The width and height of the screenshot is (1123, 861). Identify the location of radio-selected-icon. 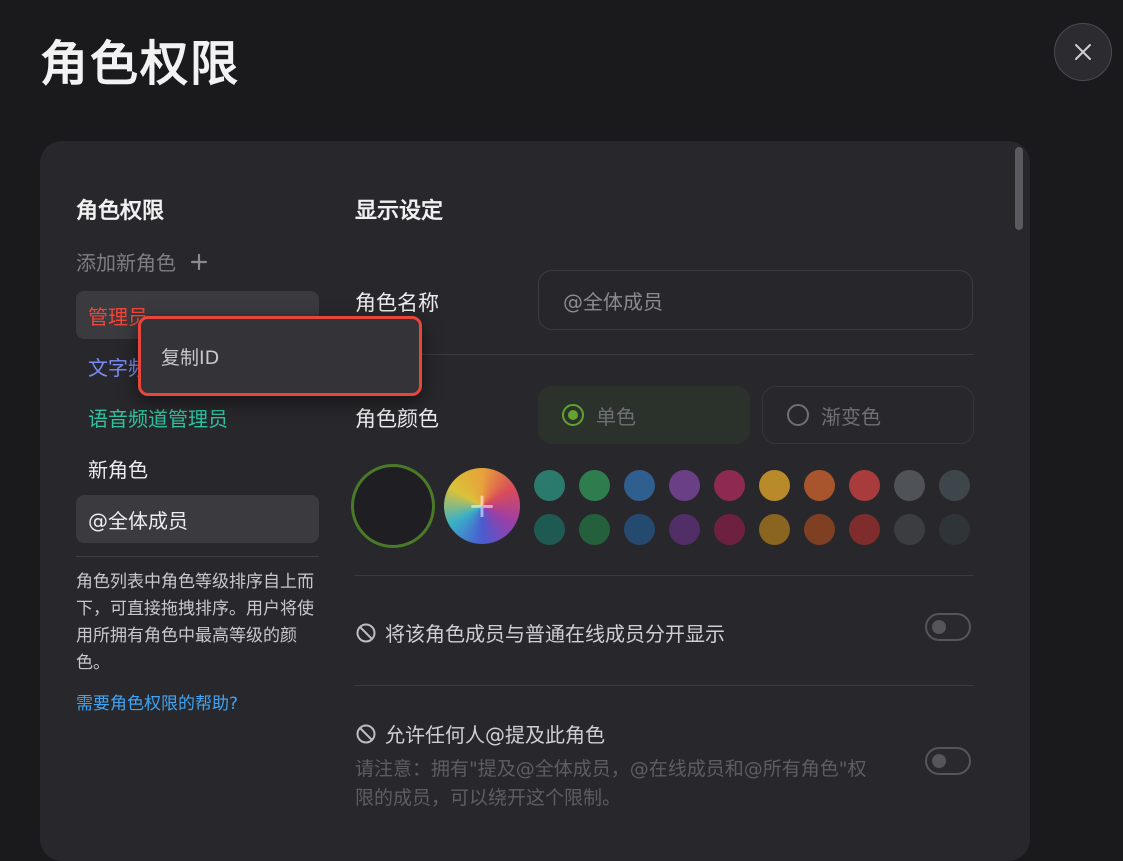
(573, 415).